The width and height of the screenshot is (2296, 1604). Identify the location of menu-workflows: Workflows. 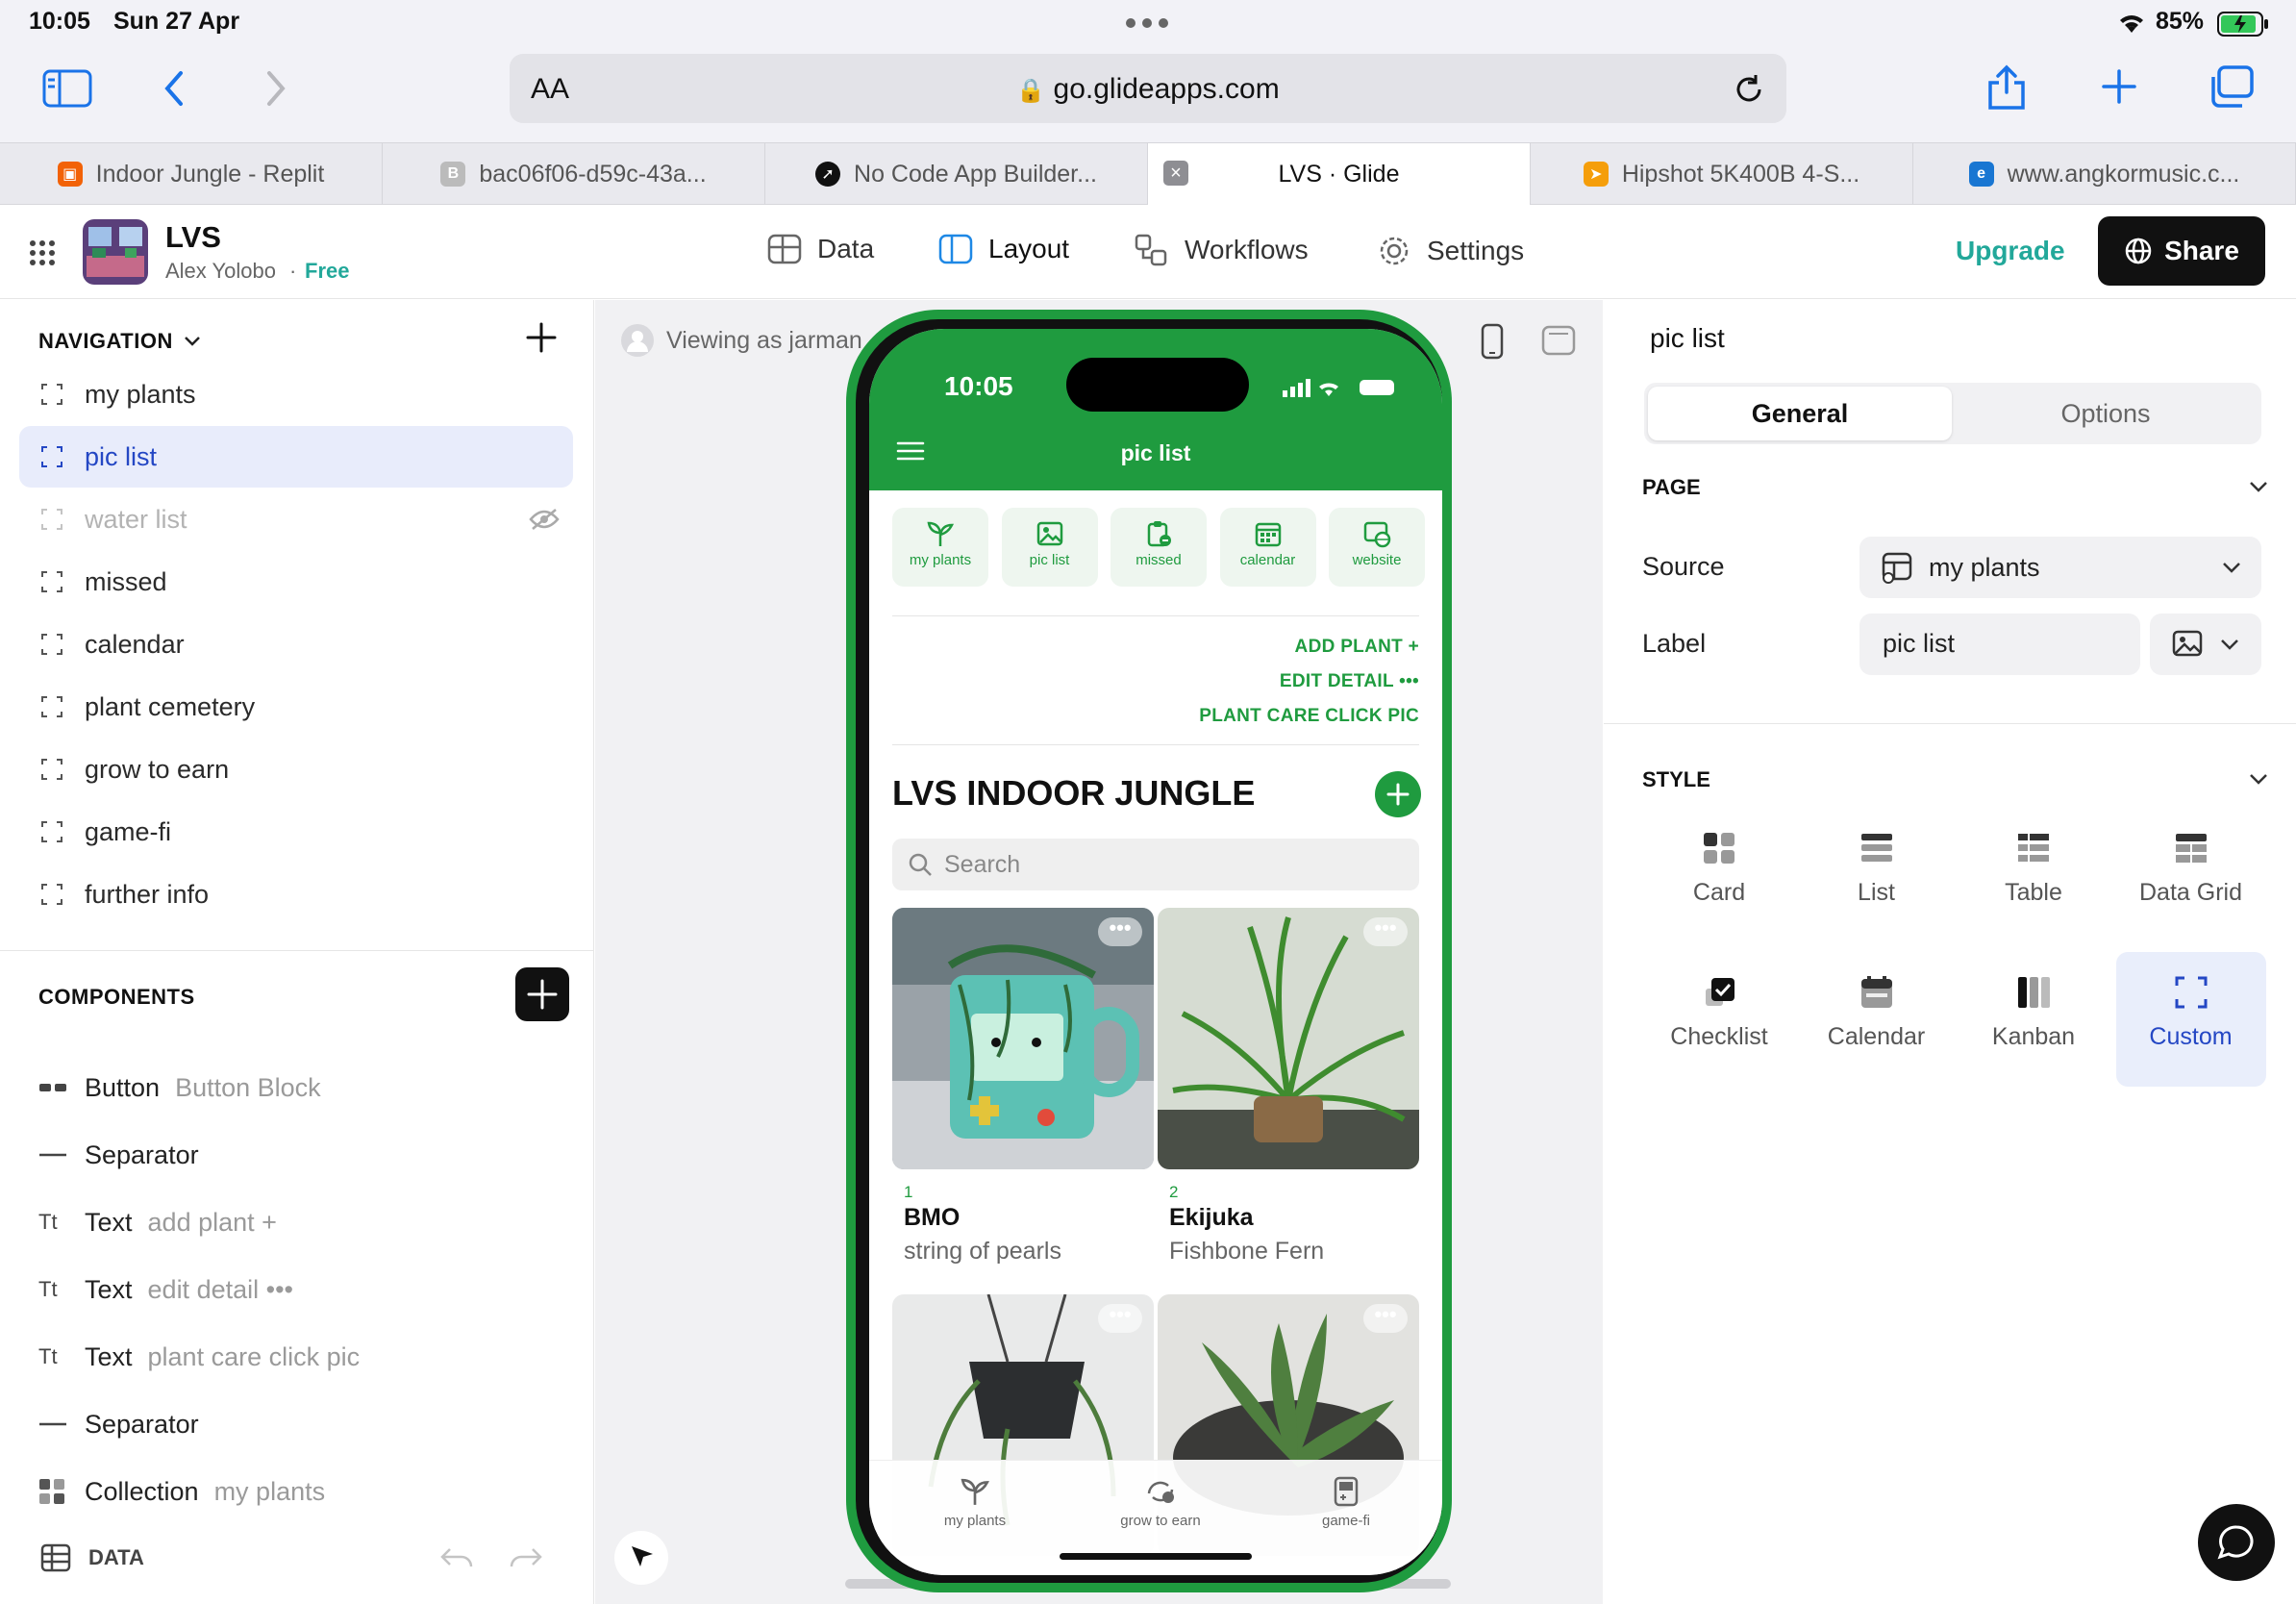
(1222, 250).